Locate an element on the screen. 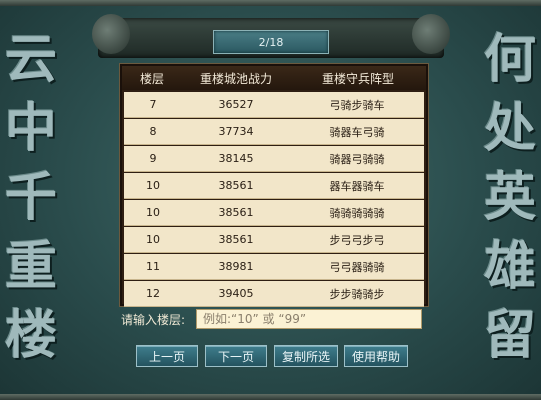 Image resolution: width=541 pixels, height=400 pixels. cell-power: 38145 is located at coordinates (236, 158).